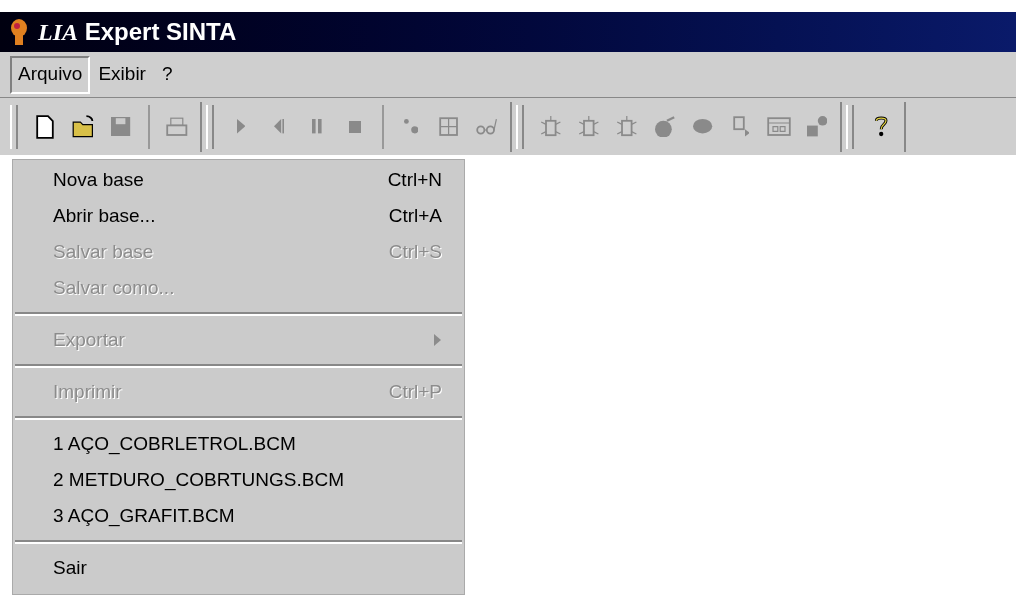 The image size is (1016, 595). I want to click on document-icon, so click(741, 126).